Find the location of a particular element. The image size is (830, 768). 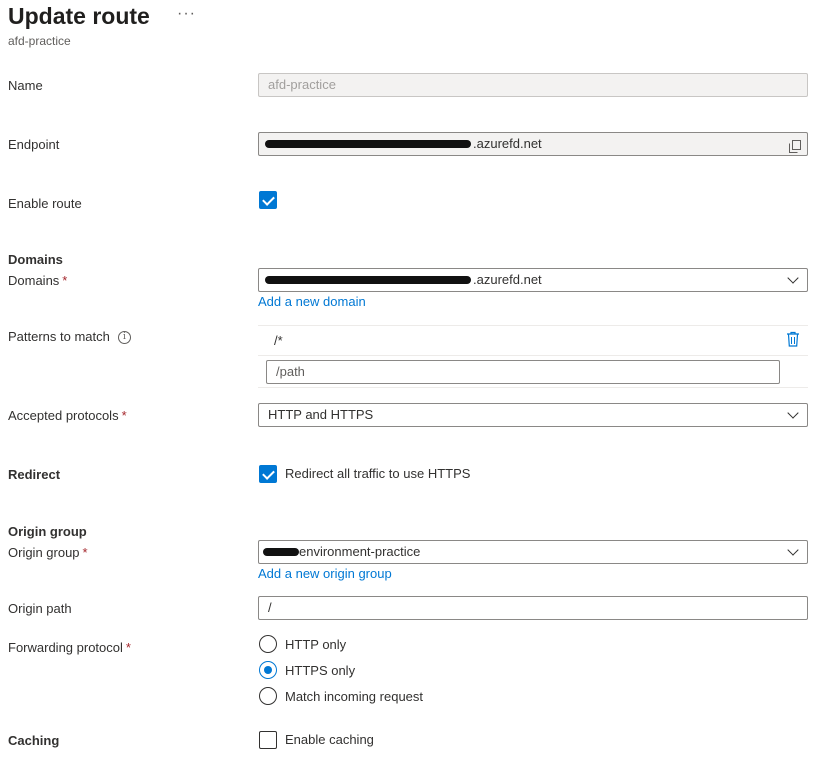

domains-dropdown: .azurefd.net is located at coordinates (533, 280).